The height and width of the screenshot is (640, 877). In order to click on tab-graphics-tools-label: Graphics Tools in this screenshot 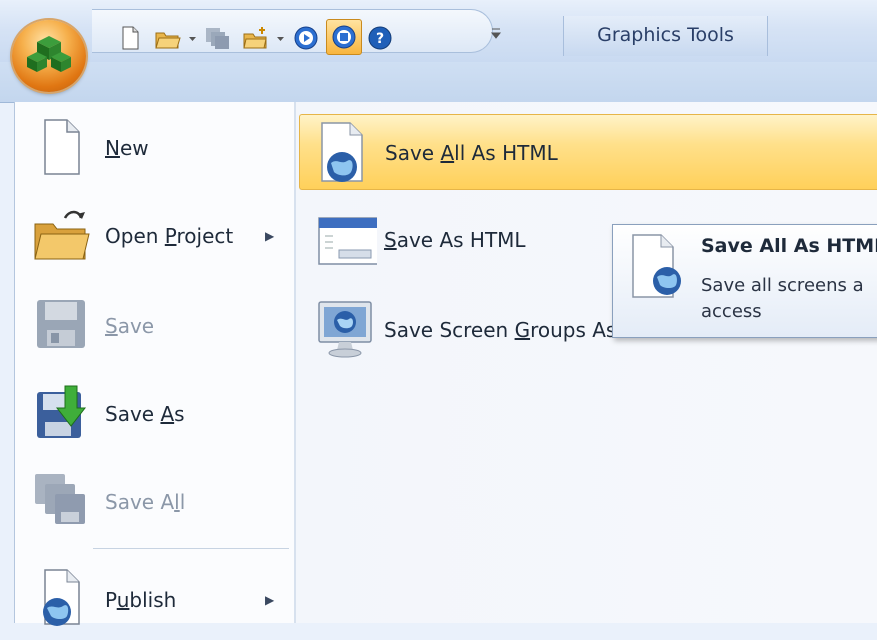, I will do `click(665, 35)`.